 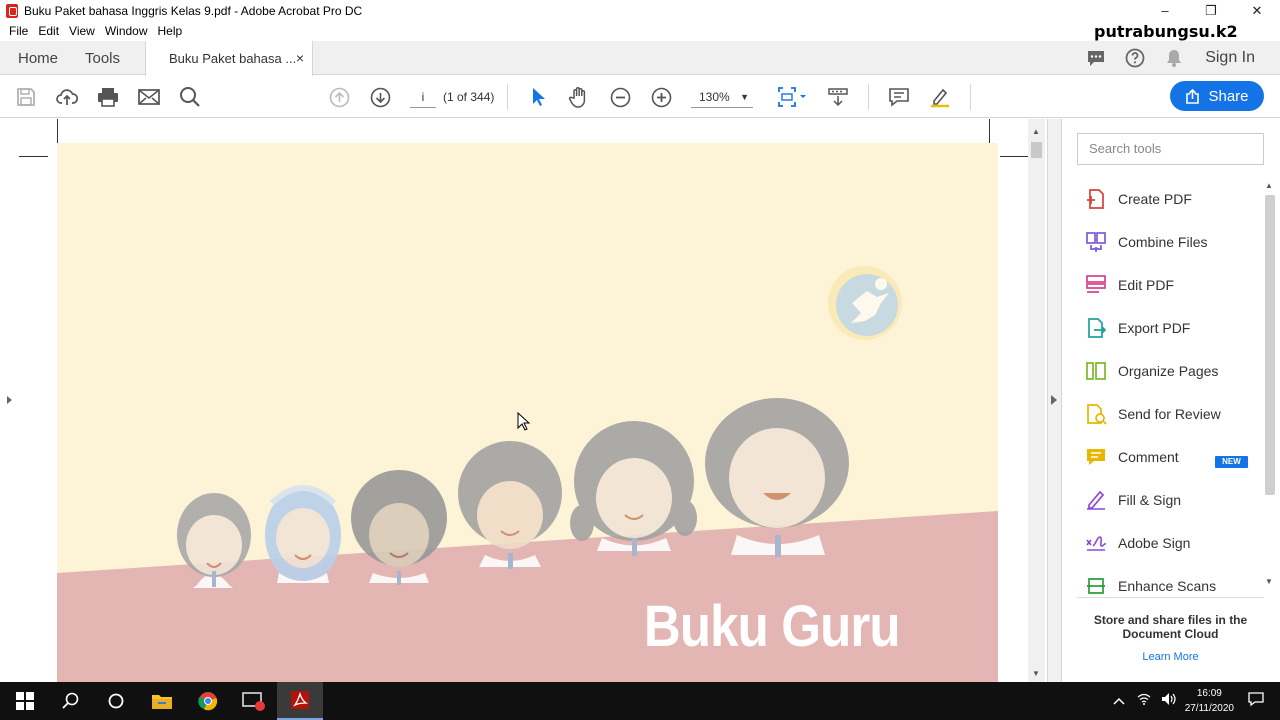 What do you see at coordinates (116, 701) in the screenshot?
I see `cortana-icon` at bounding box center [116, 701].